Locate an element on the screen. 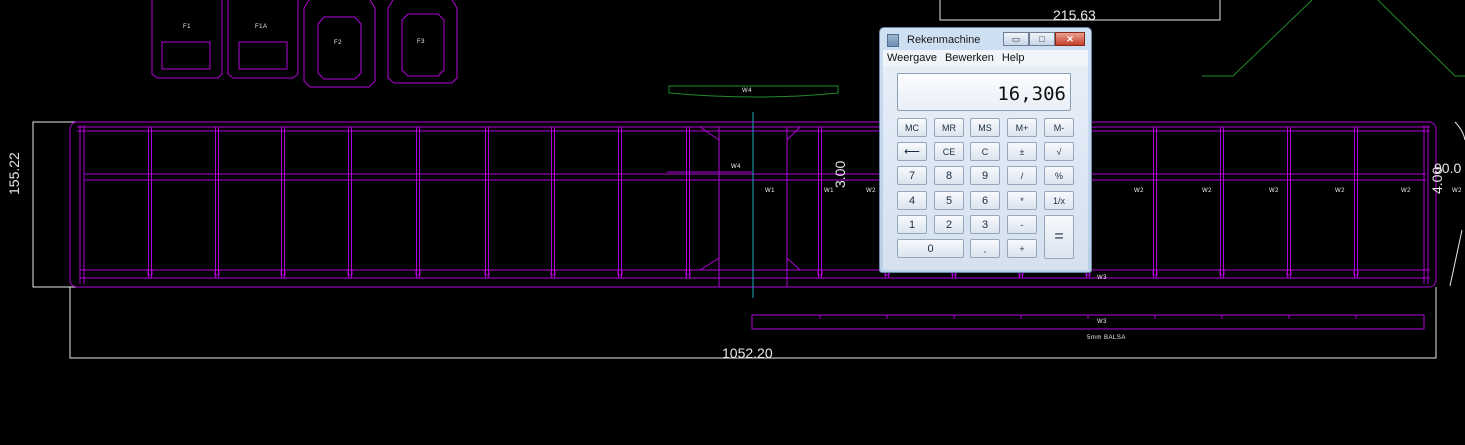 The width and height of the screenshot is (1465, 445). w2-label-6: W2 is located at coordinates (1457, 191).